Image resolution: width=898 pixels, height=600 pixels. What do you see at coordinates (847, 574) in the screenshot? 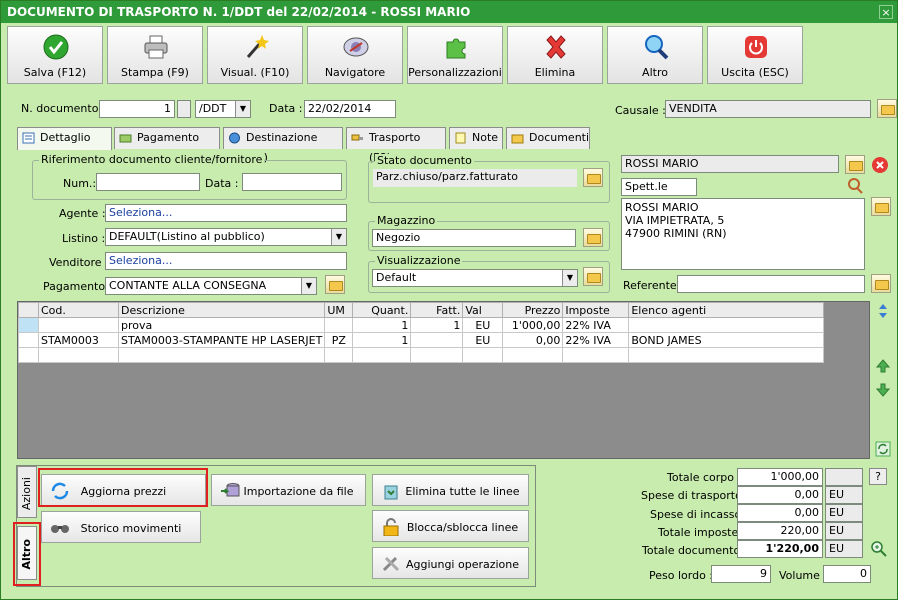
I see `volume-field: 0` at bounding box center [847, 574].